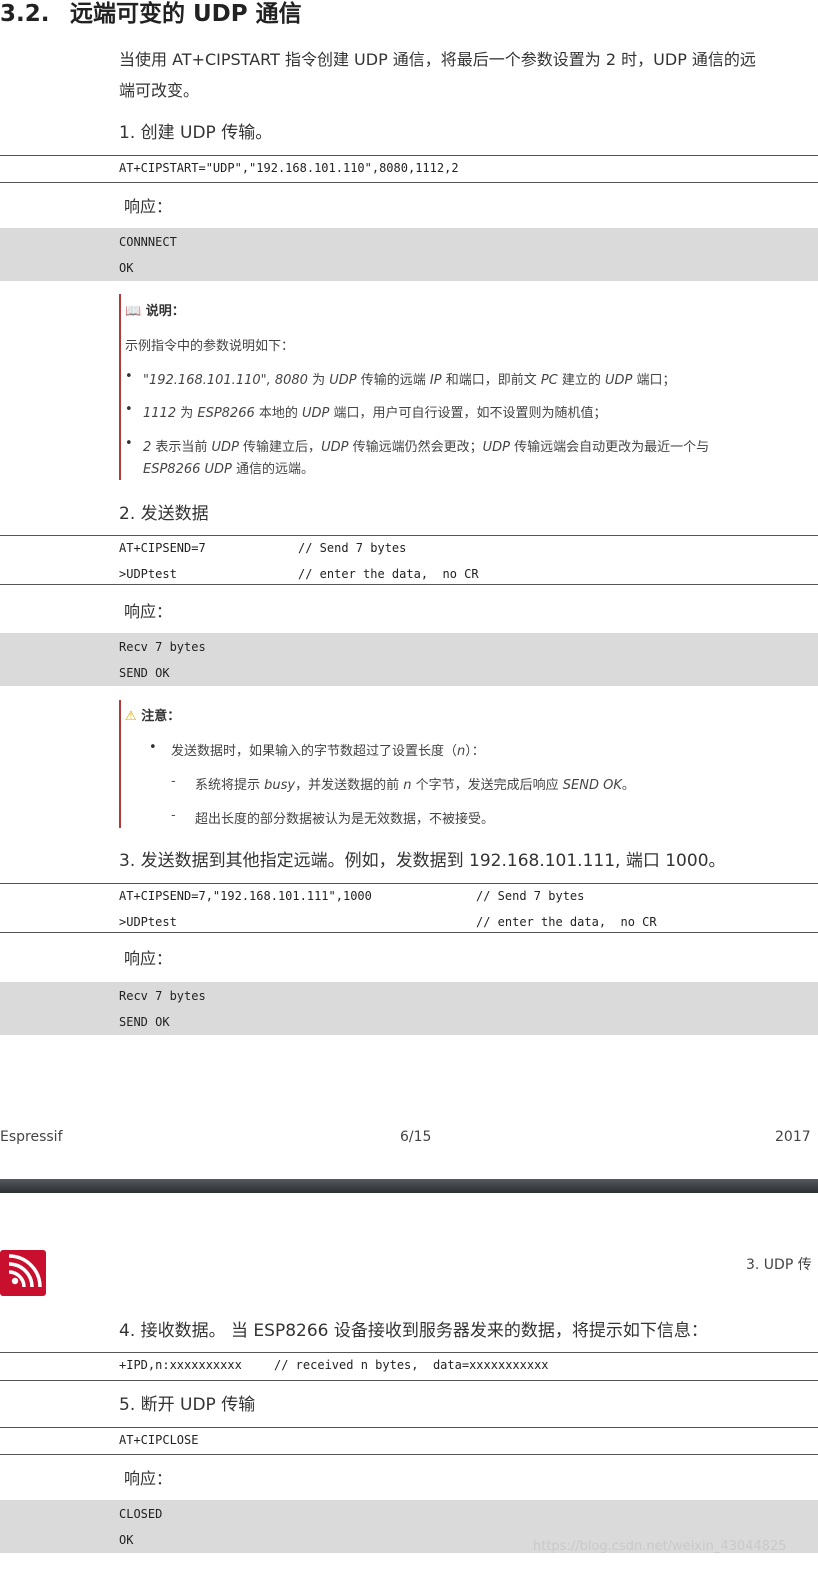  What do you see at coordinates (409, 1186) in the screenshot?
I see `page-separator` at bounding box center [409, 1186].